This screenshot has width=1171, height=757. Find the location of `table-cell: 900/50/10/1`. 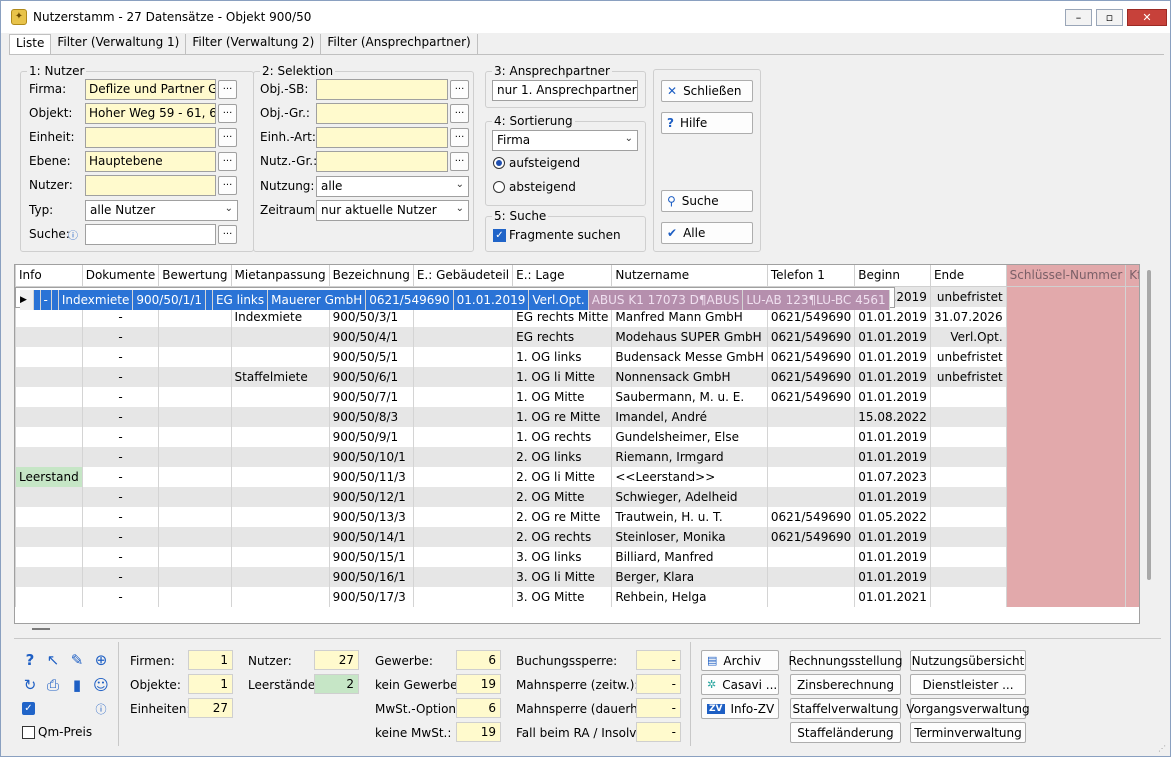

table-cell: 900/50/10/1 is located at coordinates (371, 456).